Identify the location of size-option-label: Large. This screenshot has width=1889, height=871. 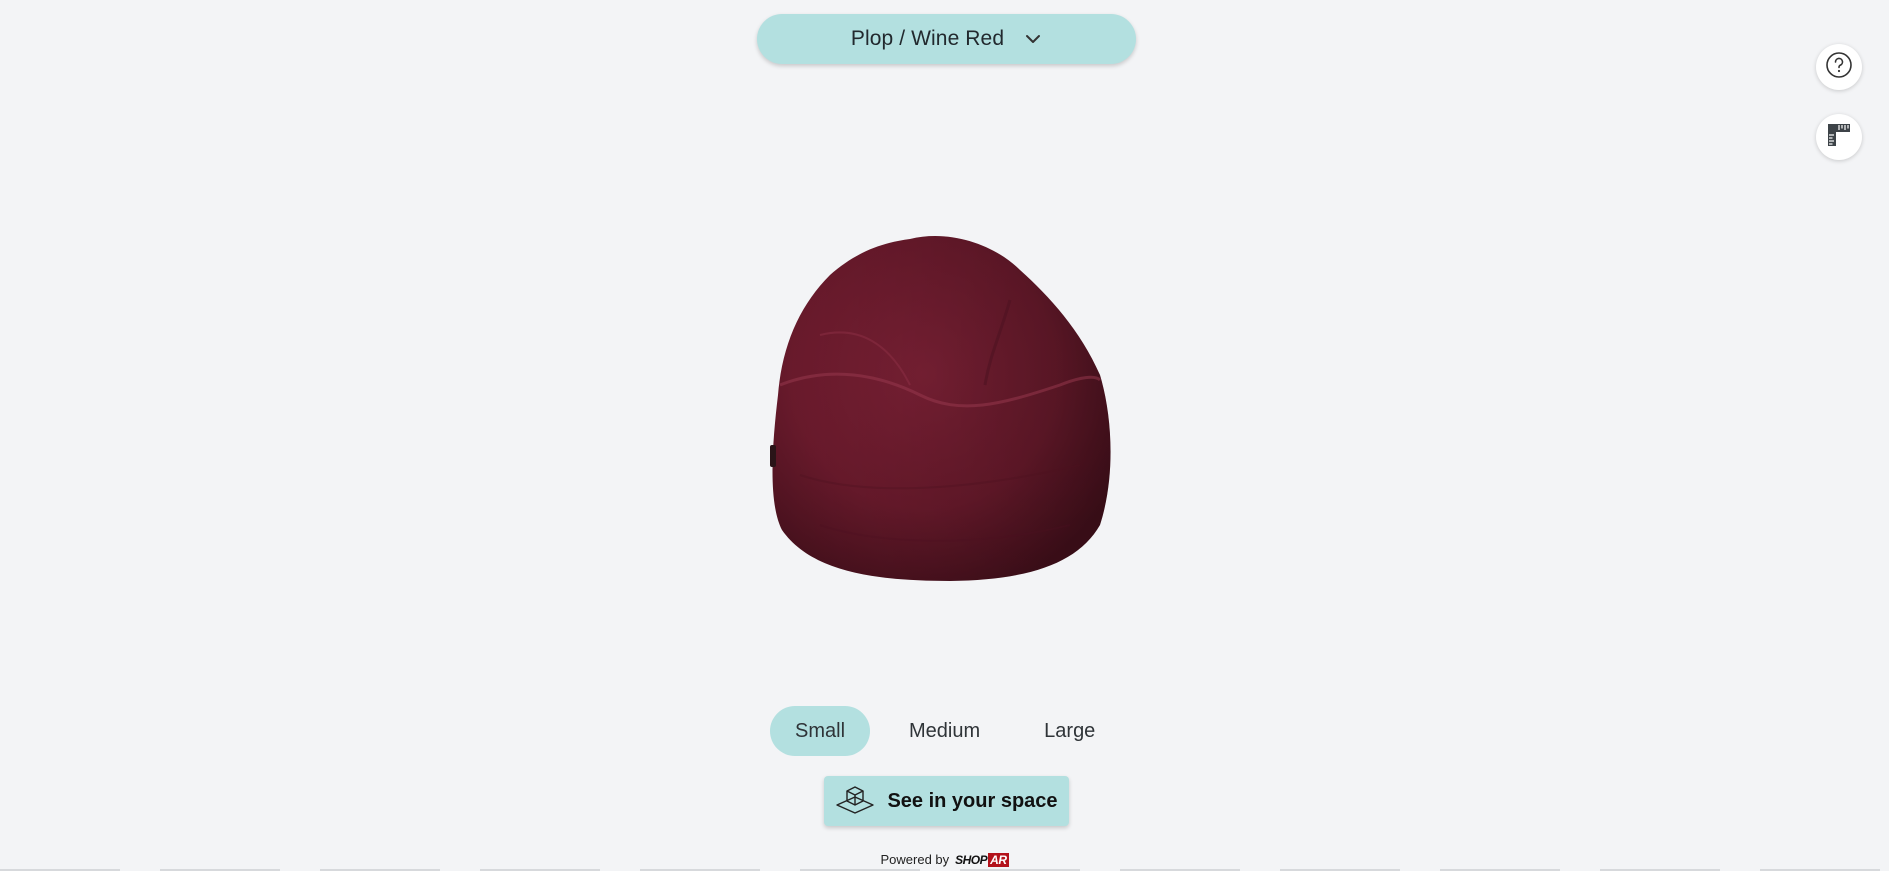
(1070, 730).